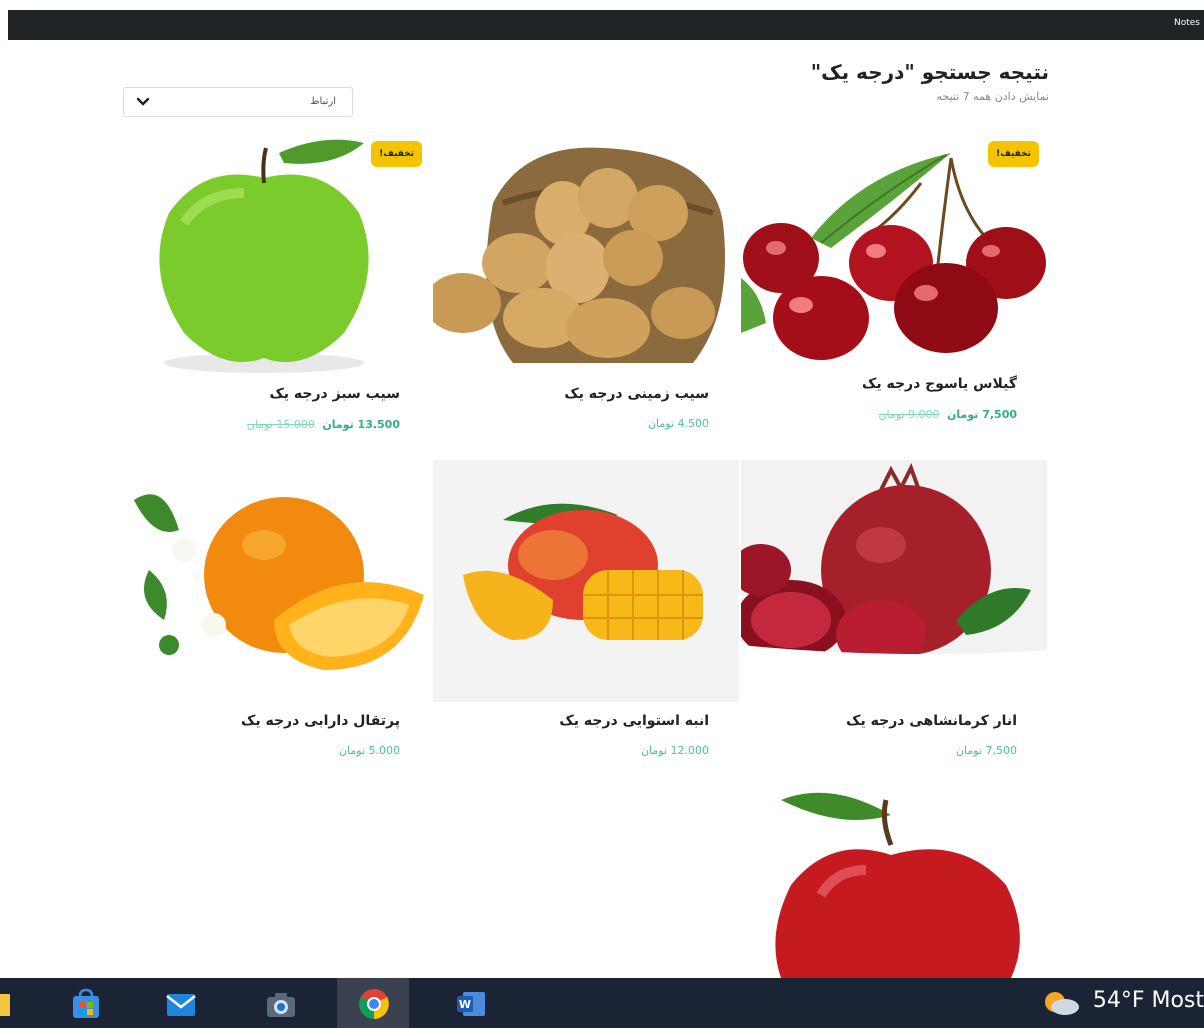 The image size is (1204, 1028). I want to click on product-price: 12.000 تومان, so click(675, 750).